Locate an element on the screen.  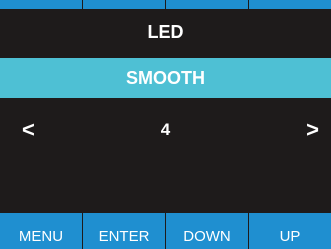
bottom-button-bar: MENU ENTER DOWN UP is located at coordinates (165, 231).